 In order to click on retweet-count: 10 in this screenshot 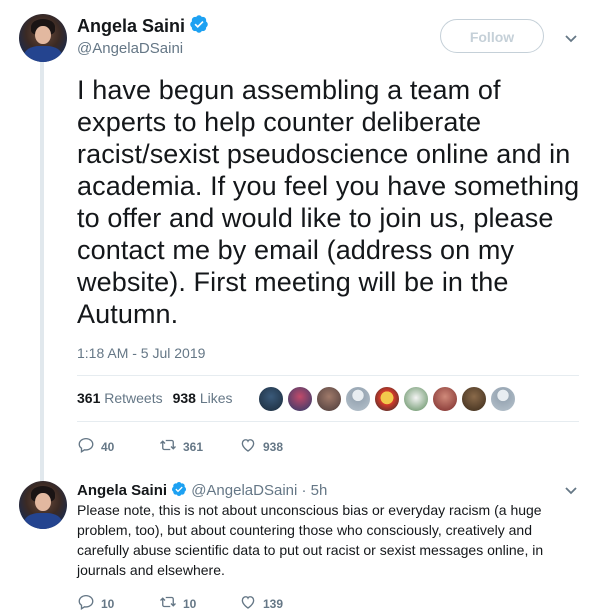, I will do `click(190, 603)`.